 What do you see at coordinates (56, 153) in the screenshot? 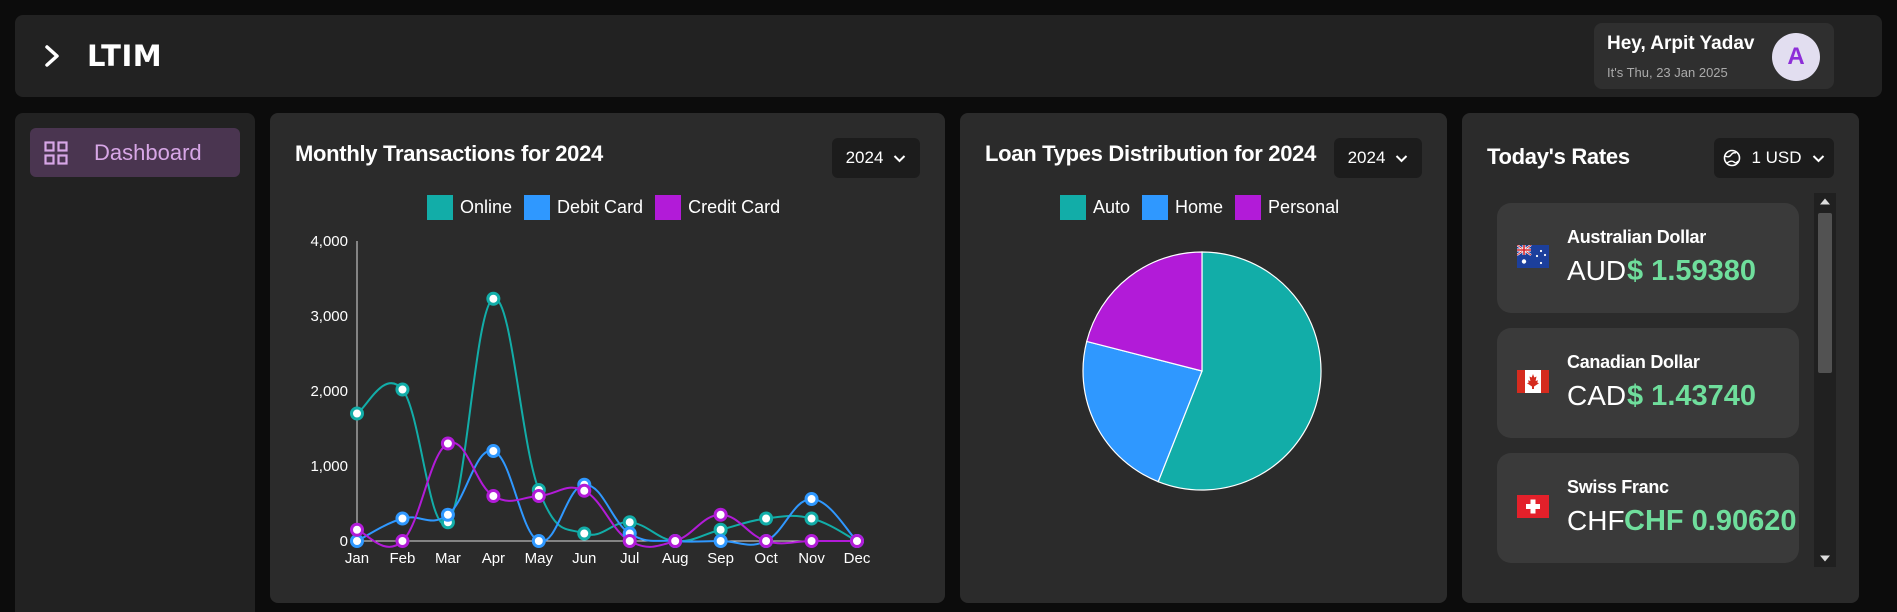
I see `dashboard-grid-icon` at bounding box center [56, 153].